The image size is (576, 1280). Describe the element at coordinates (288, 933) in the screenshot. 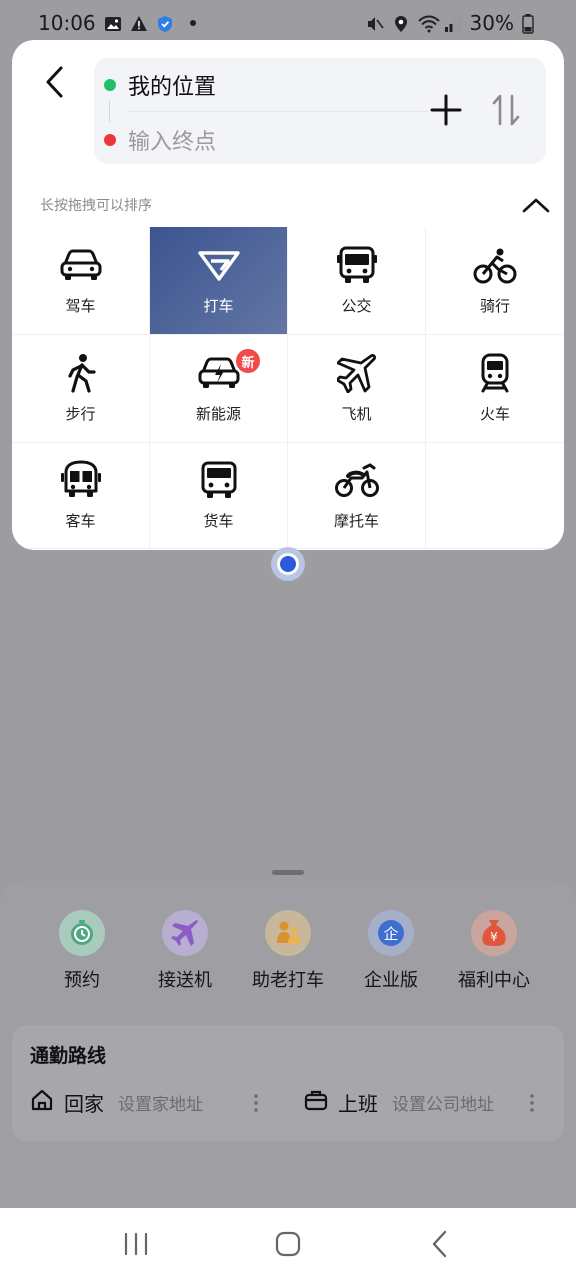

I see `elderly-icon` at that location.